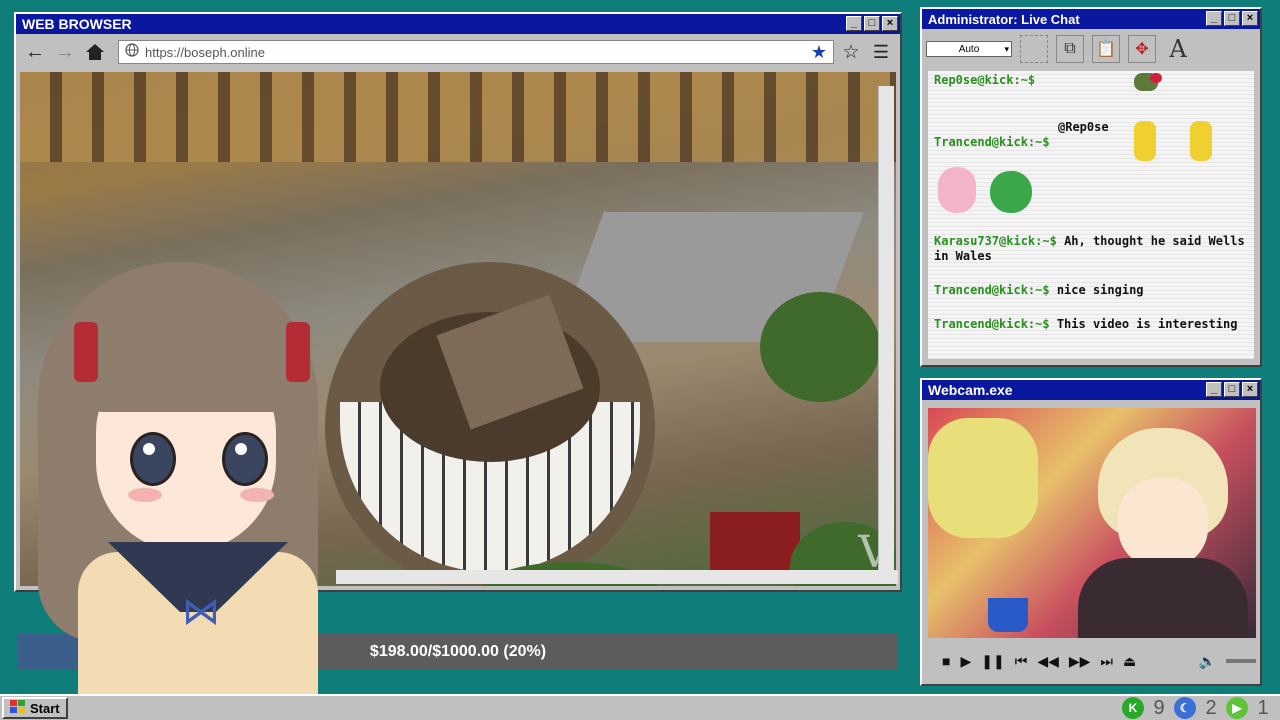 This screenshot has height=720, width=1280. Describe the element at coordinates (995, 241) in the screenshot. I see `chat-username: Karasu737@kick:~$` at that location.